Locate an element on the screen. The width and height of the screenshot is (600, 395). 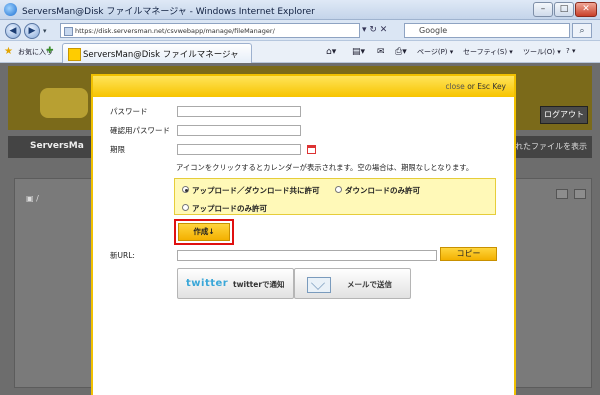
minimize-button: – is located at coordinates (543, 9).